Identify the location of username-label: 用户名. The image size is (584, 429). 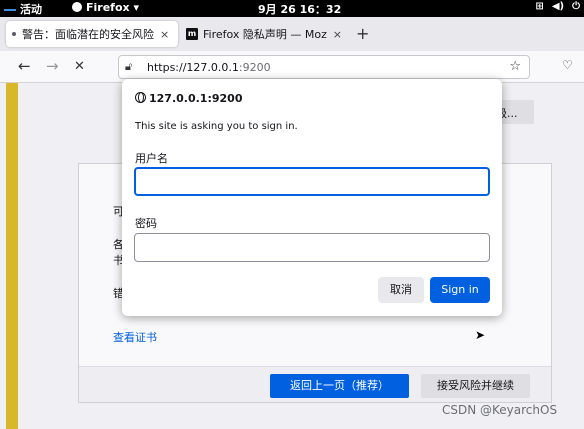
(151, 158).